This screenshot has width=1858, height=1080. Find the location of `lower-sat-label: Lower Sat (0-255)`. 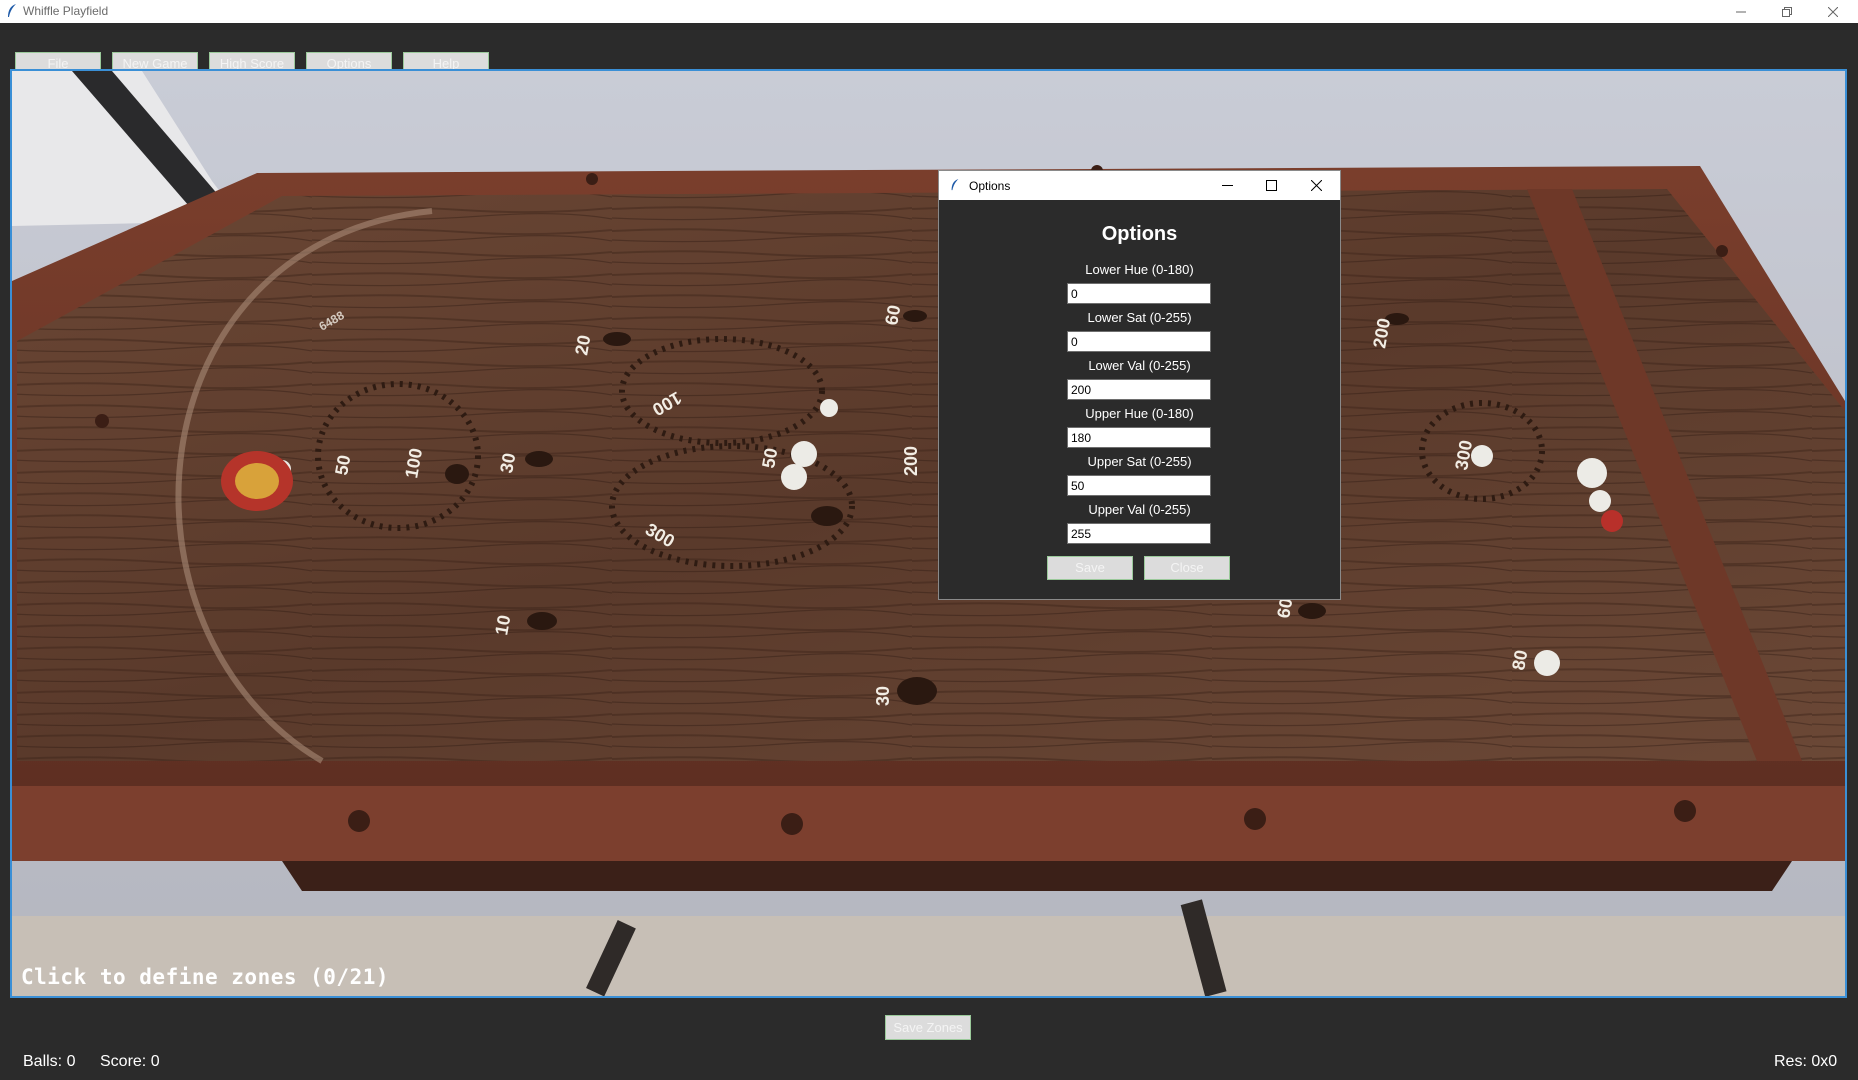

lower-sat-label: Lower Sat (0-255) is located at coordinates (1139, 317).